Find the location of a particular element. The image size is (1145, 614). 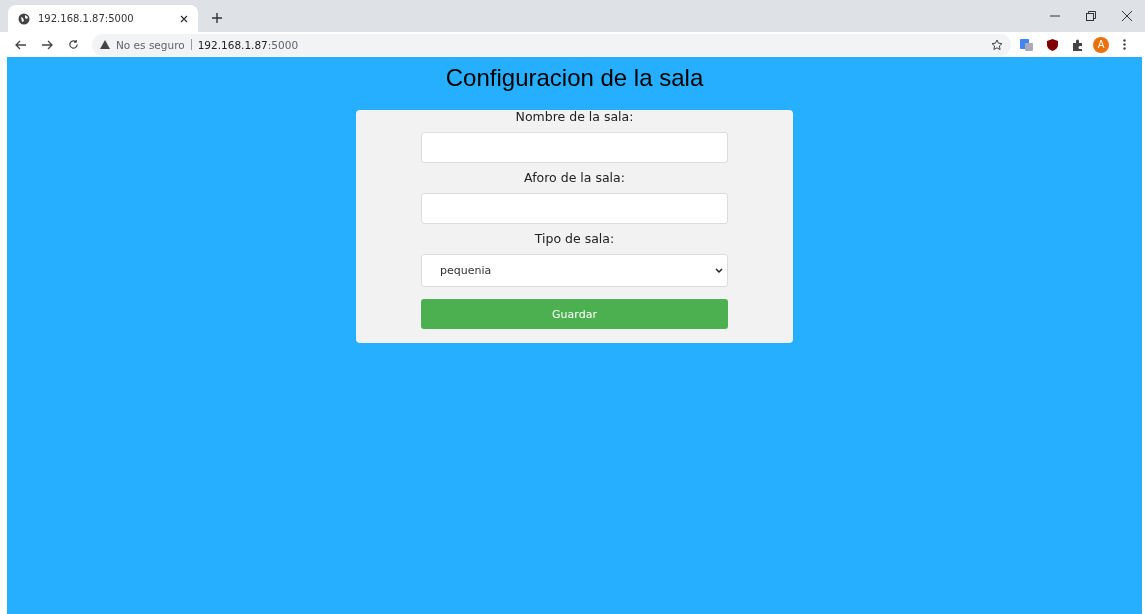

reload-icon is located at coordinates (73, 44).